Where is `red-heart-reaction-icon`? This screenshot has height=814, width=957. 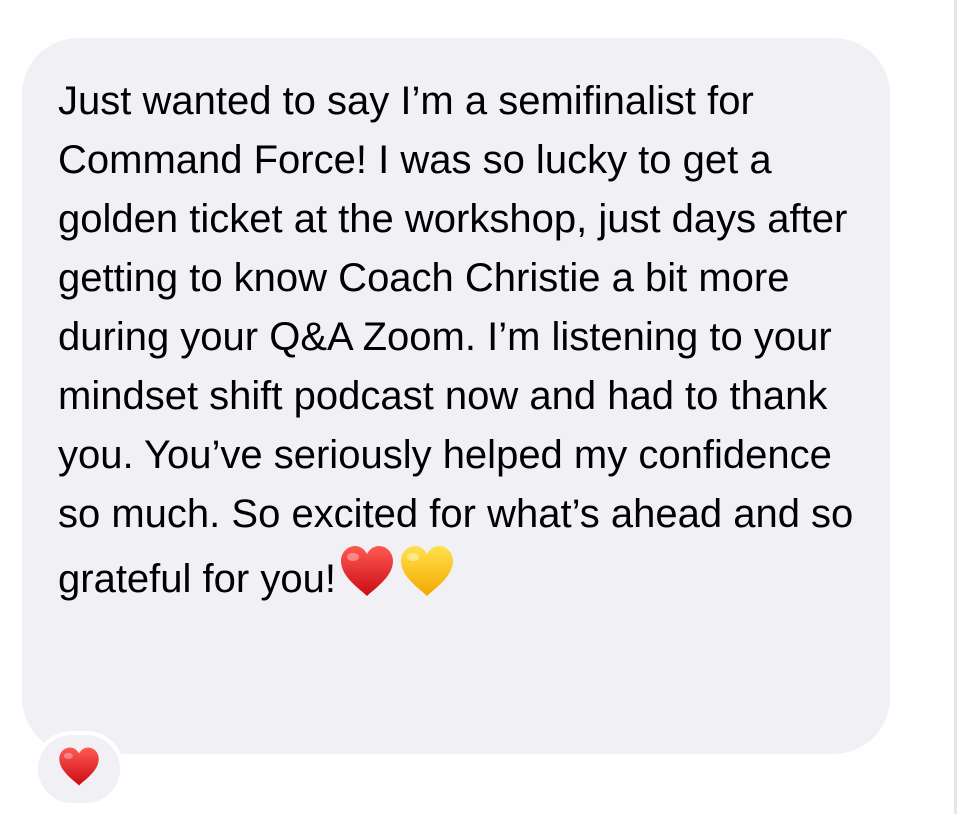
red-heart-reaction-icon is located at coordinates (79, 769).